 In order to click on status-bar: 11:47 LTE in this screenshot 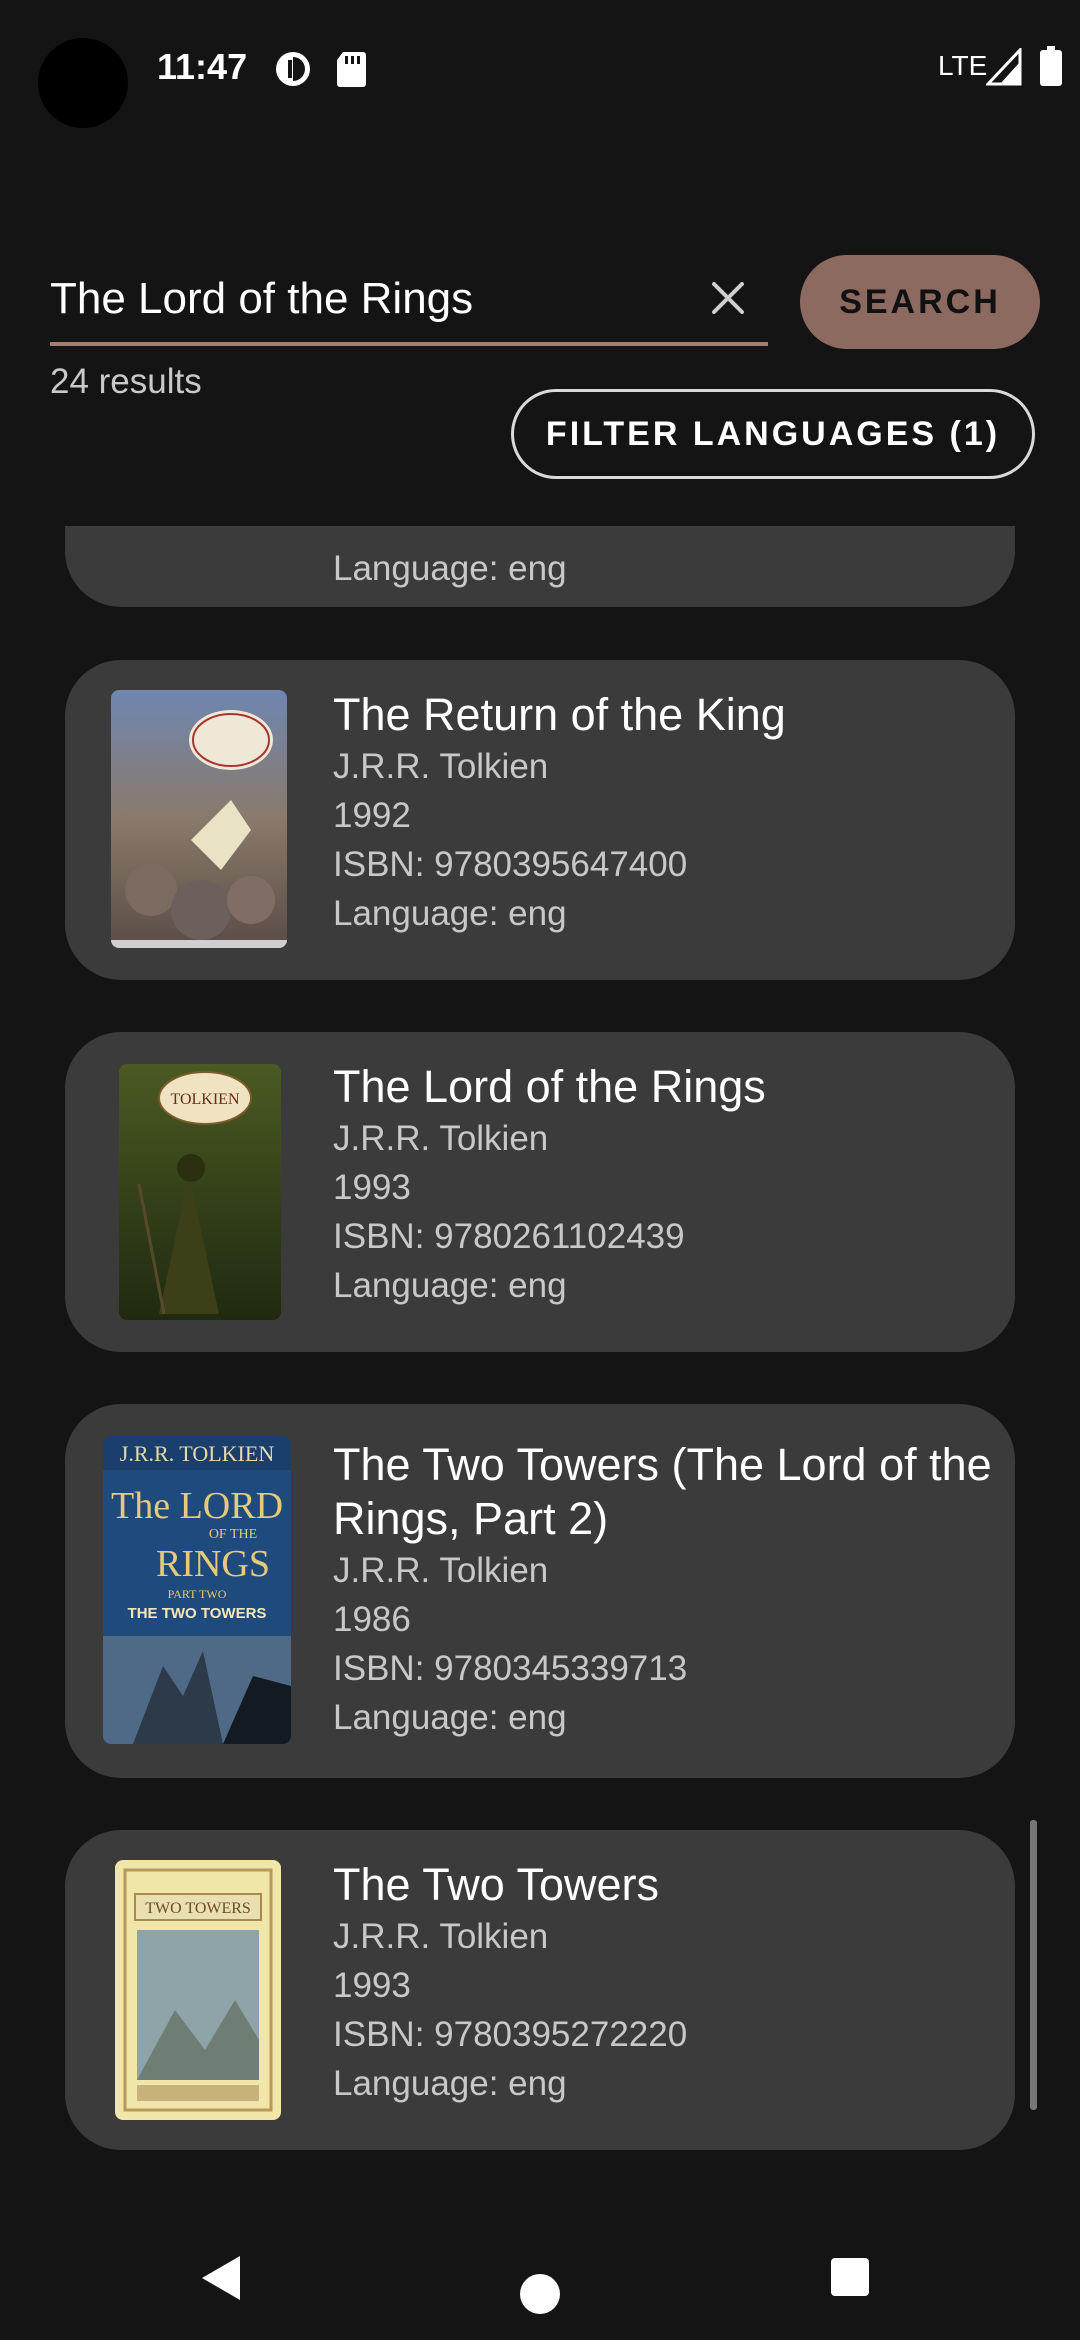, I will do `click(540, 70)`.